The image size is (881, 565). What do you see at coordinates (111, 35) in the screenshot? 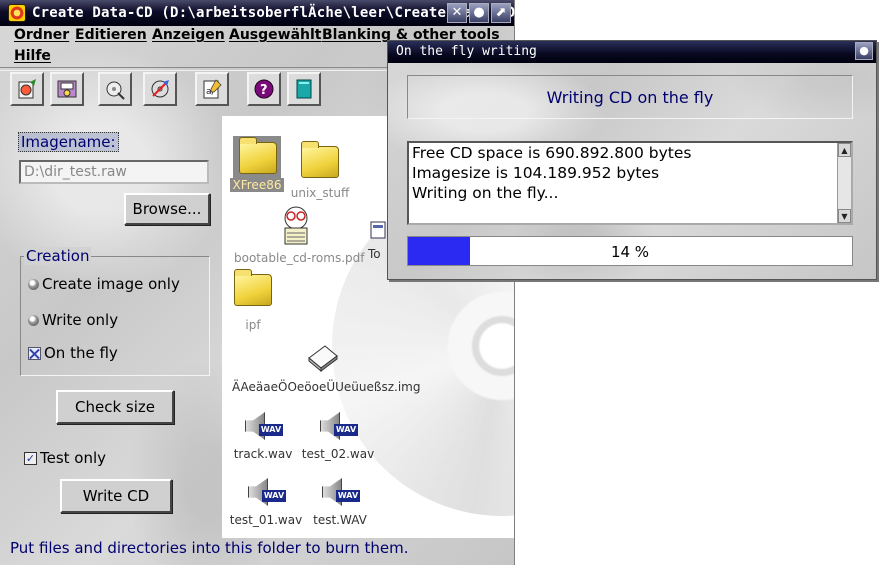
I see `menu-editieren: Editieren` at bounding box center [111, 35].